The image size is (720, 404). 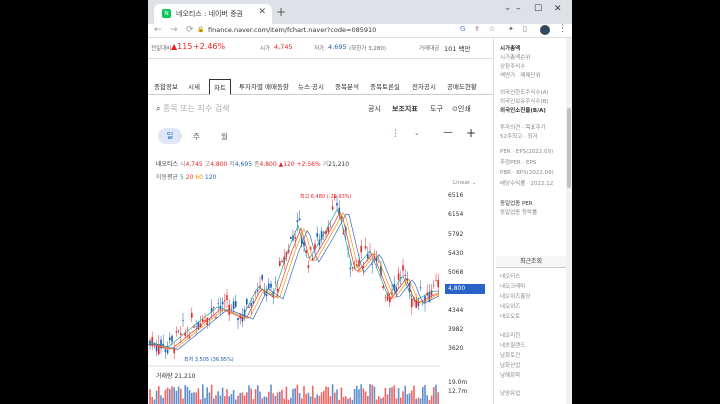 I want to click on y-tick: 3620, so click(x=456, y=348).